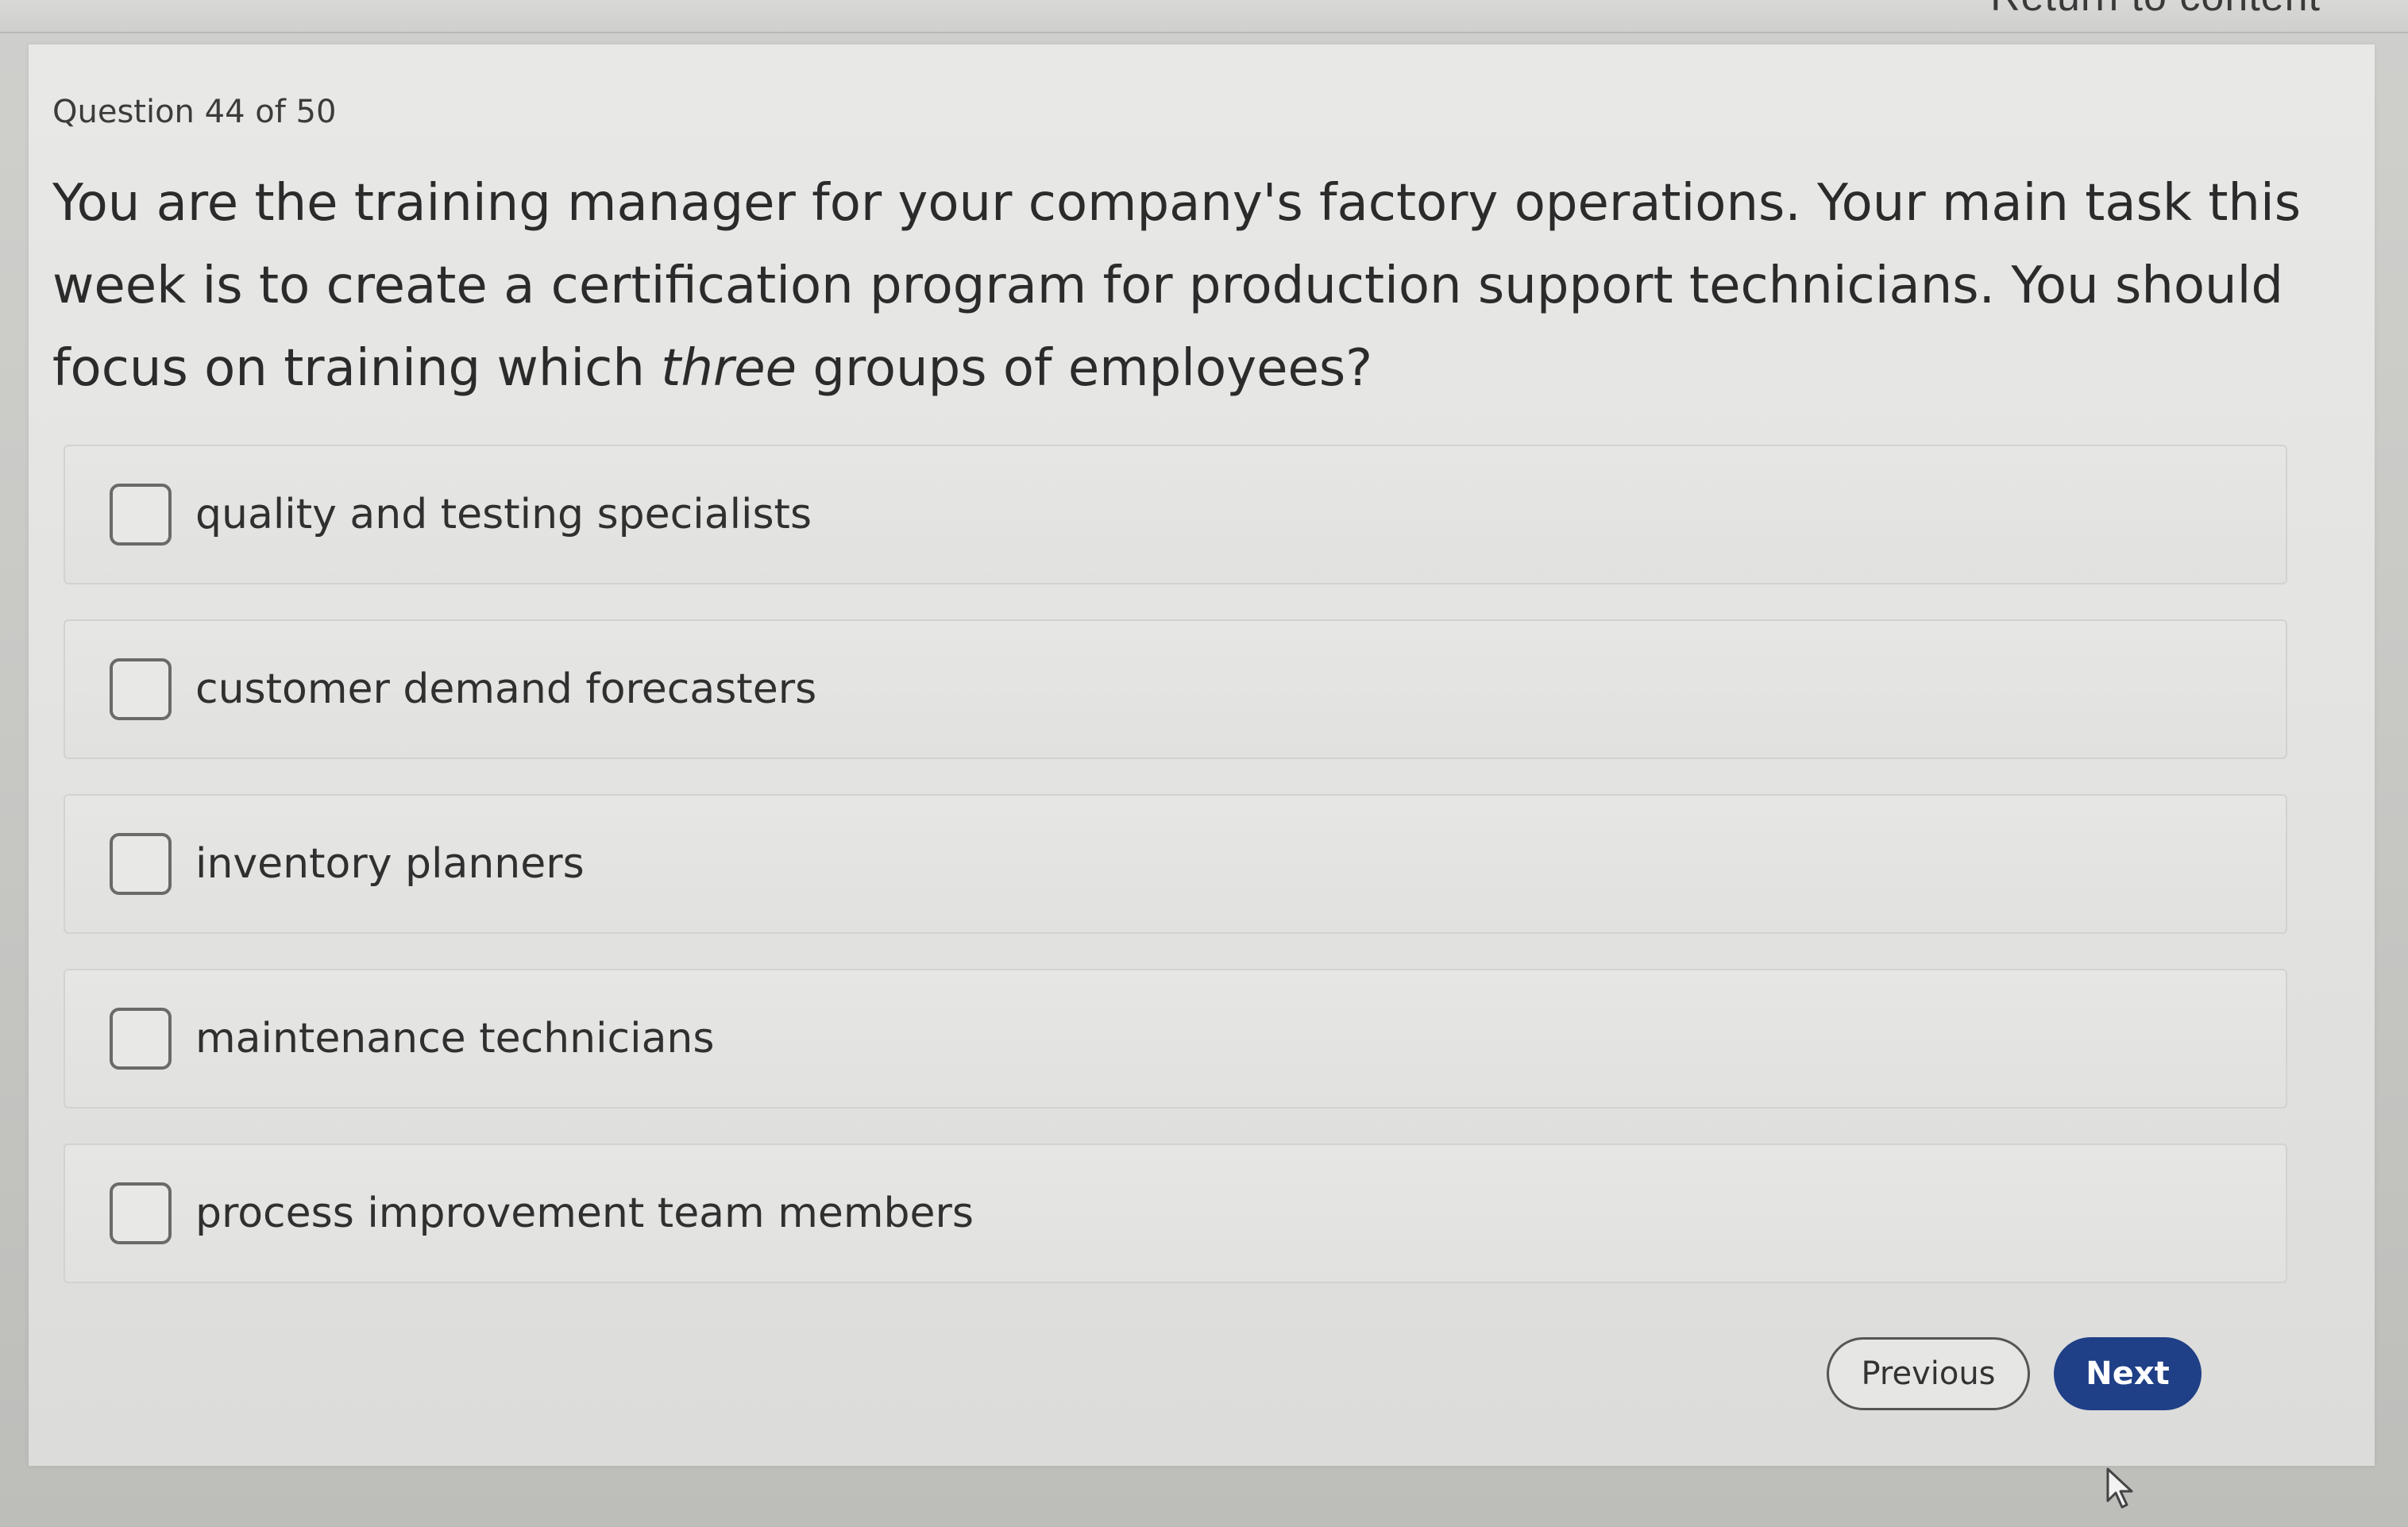 The image size is (2408, 1527). Describe the element at coordinates (1928, 1373) in the screenshot. I see `previous-button: Previous` at that location.